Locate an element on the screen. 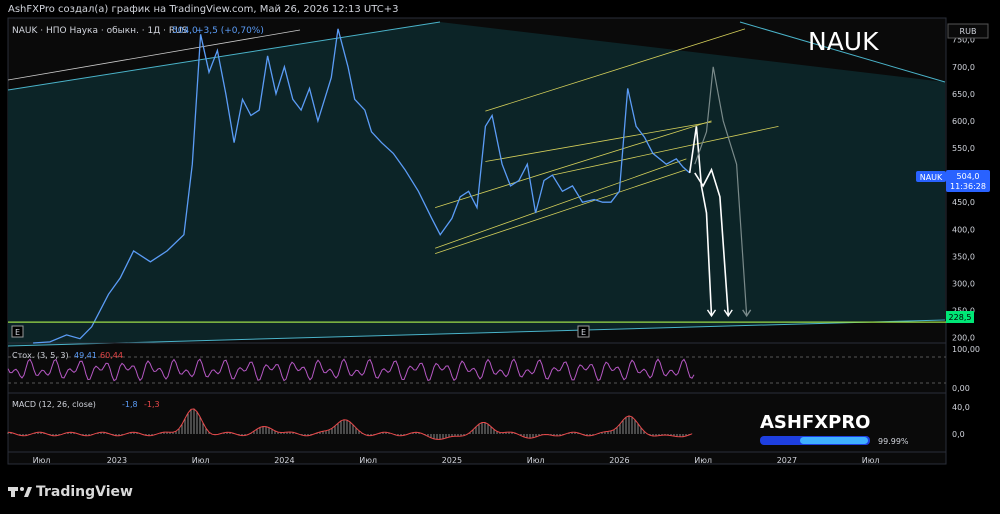  tv-logo-icon is located at coordinates (20, 492).